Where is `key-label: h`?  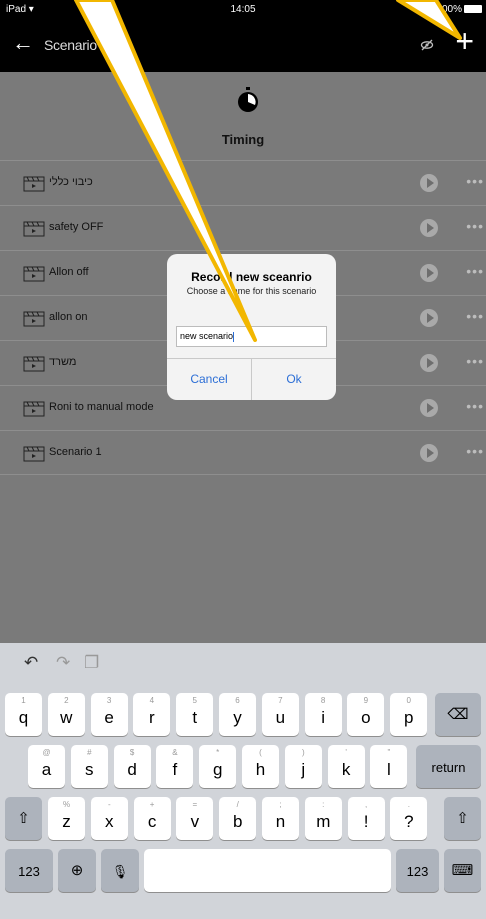
key-label: h is located at coordinates (260, 769).